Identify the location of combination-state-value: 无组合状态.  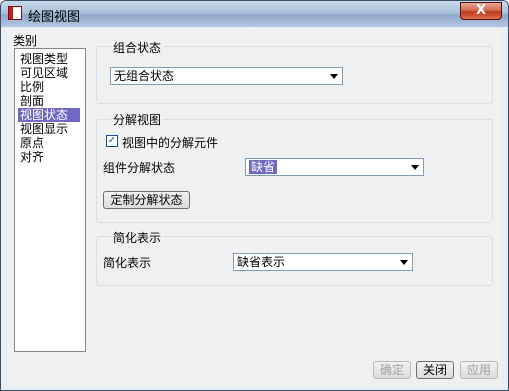
(144, 76).